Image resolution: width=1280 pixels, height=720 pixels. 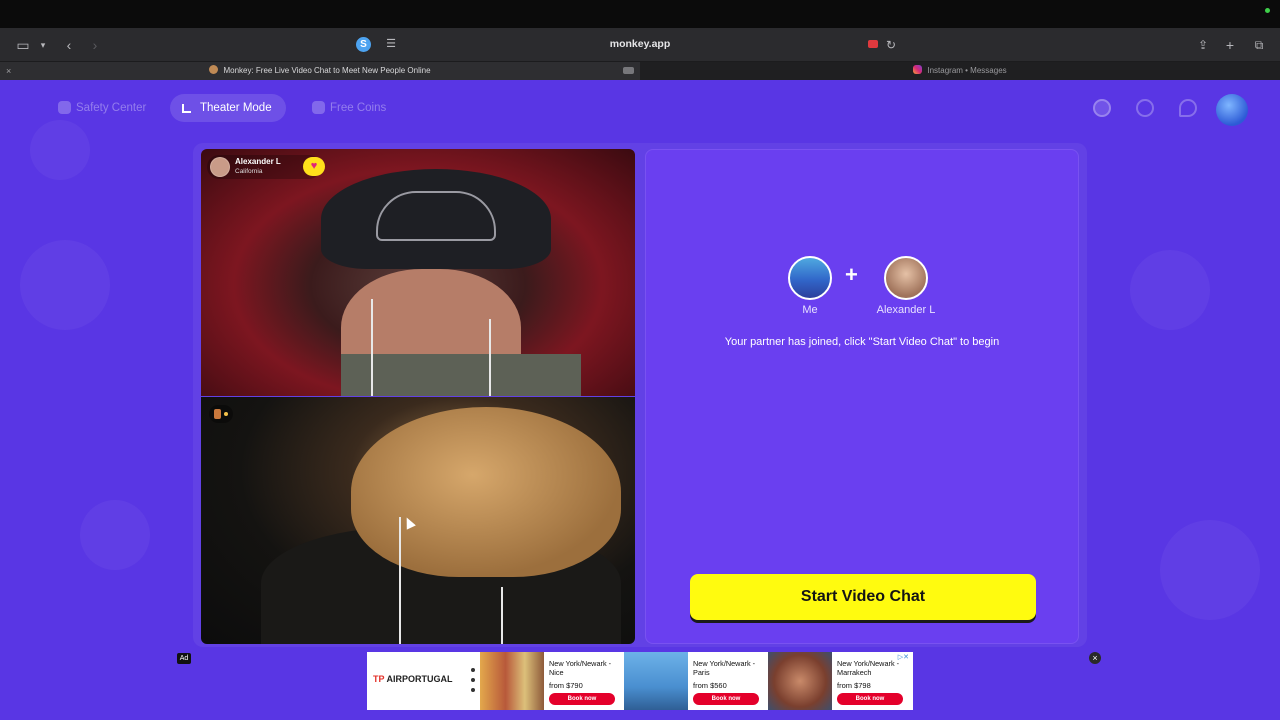 I want to click on partner-video: Alexander L California ♥, so click(x=418, y=272).